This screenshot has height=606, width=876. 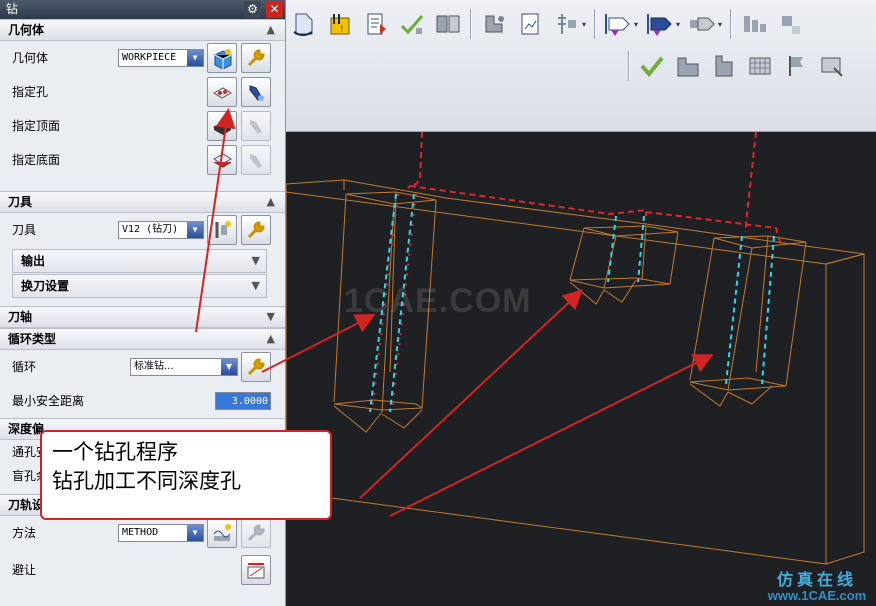 What do you see at coordinates (146, 481) in the screenshot?
I see `callout-line-2: 钻孔加工不同深度孔` at bounding box center [146, 481].